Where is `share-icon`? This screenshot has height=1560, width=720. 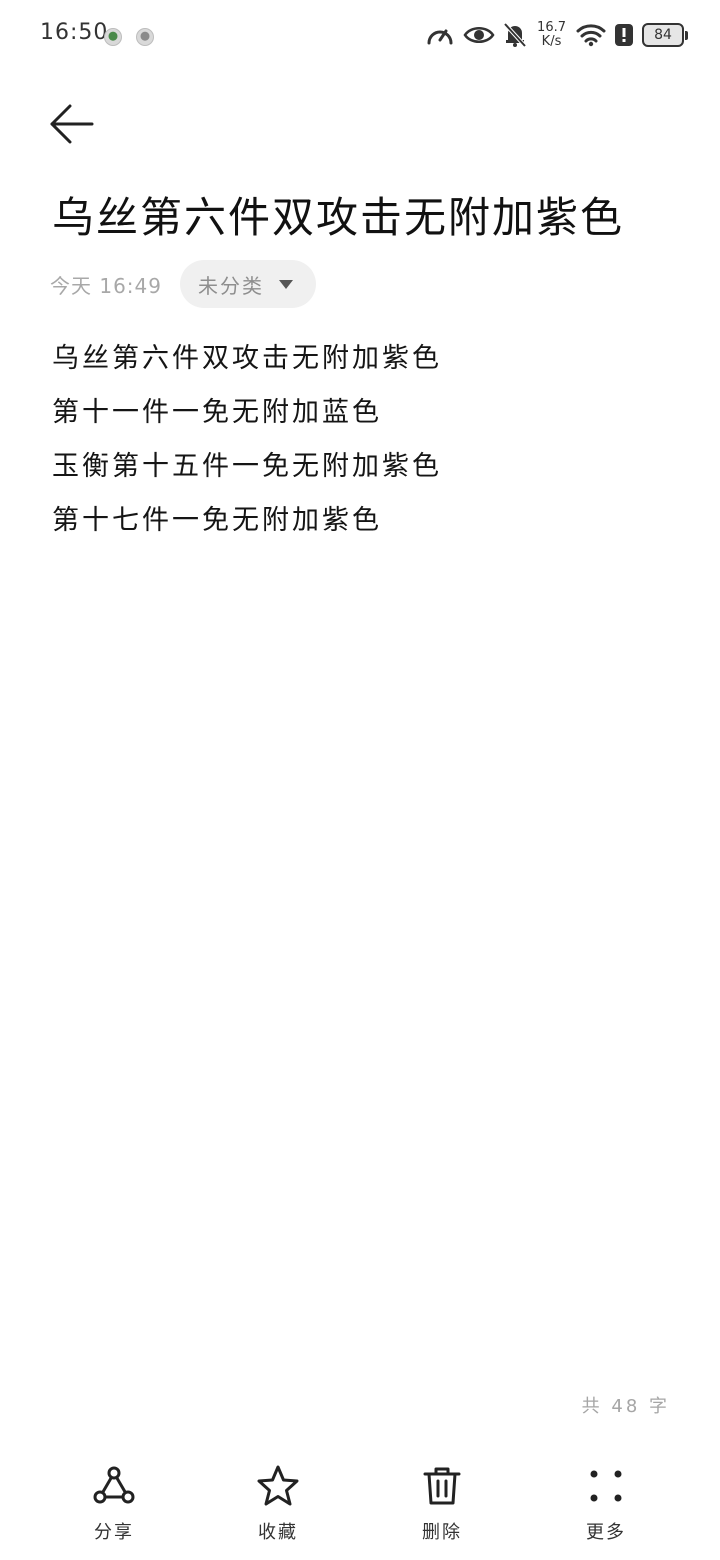
share-icon is located at coordinates (114, 1485).